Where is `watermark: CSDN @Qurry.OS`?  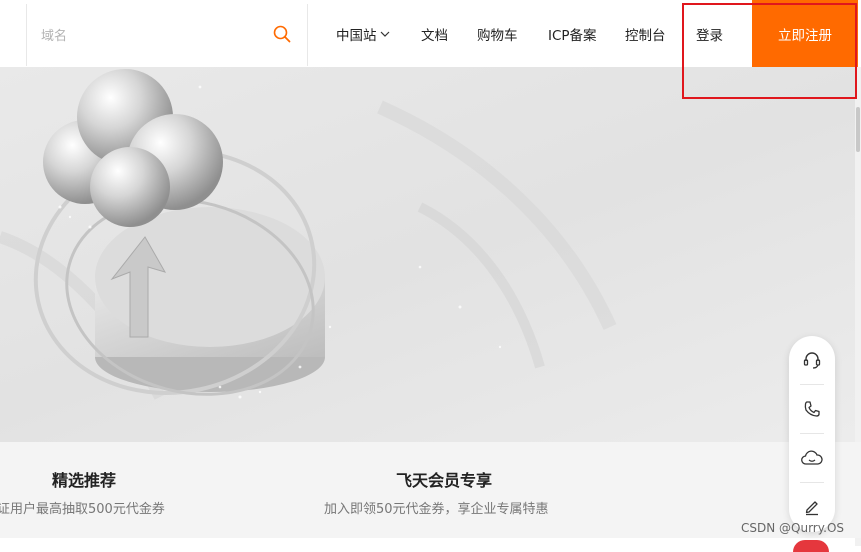
watermark: CSDN @Qurry.OS is located at coordinates (793, 528).